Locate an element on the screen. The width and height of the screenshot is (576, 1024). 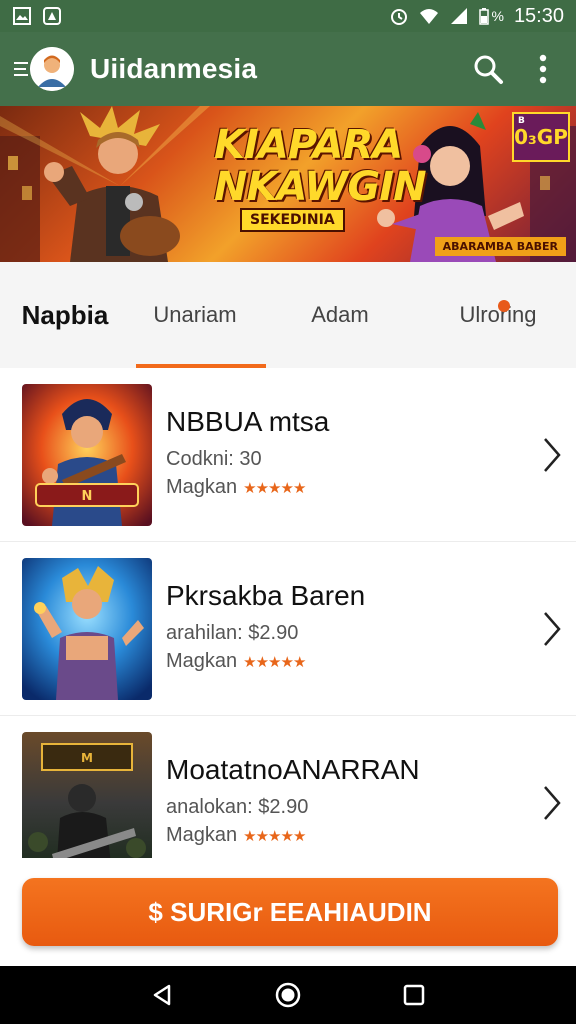
tab-bar: Napbia Unariam Adam Ulroring is located at coordinates (288, 315).